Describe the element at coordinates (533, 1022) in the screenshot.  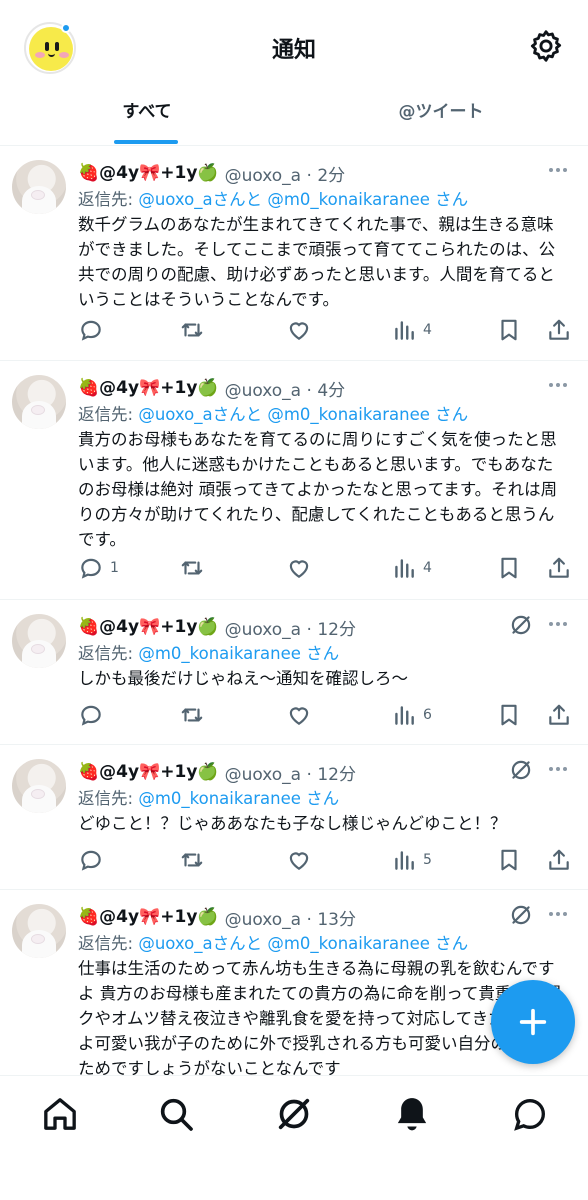
I see `compose-button` at that location.